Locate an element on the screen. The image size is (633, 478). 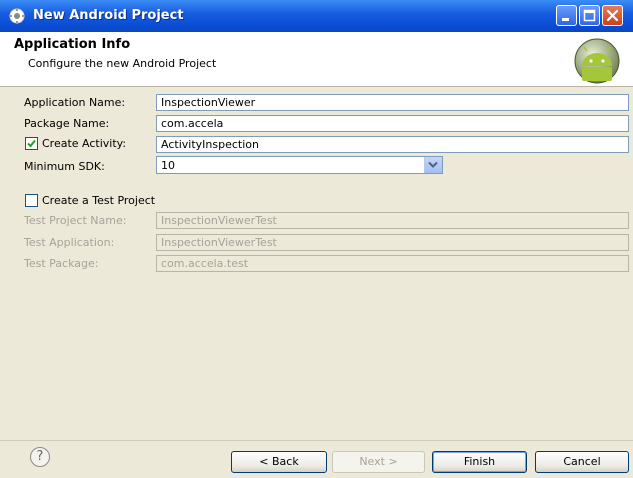
help-icon: ? is located at coordinates (40, 457).